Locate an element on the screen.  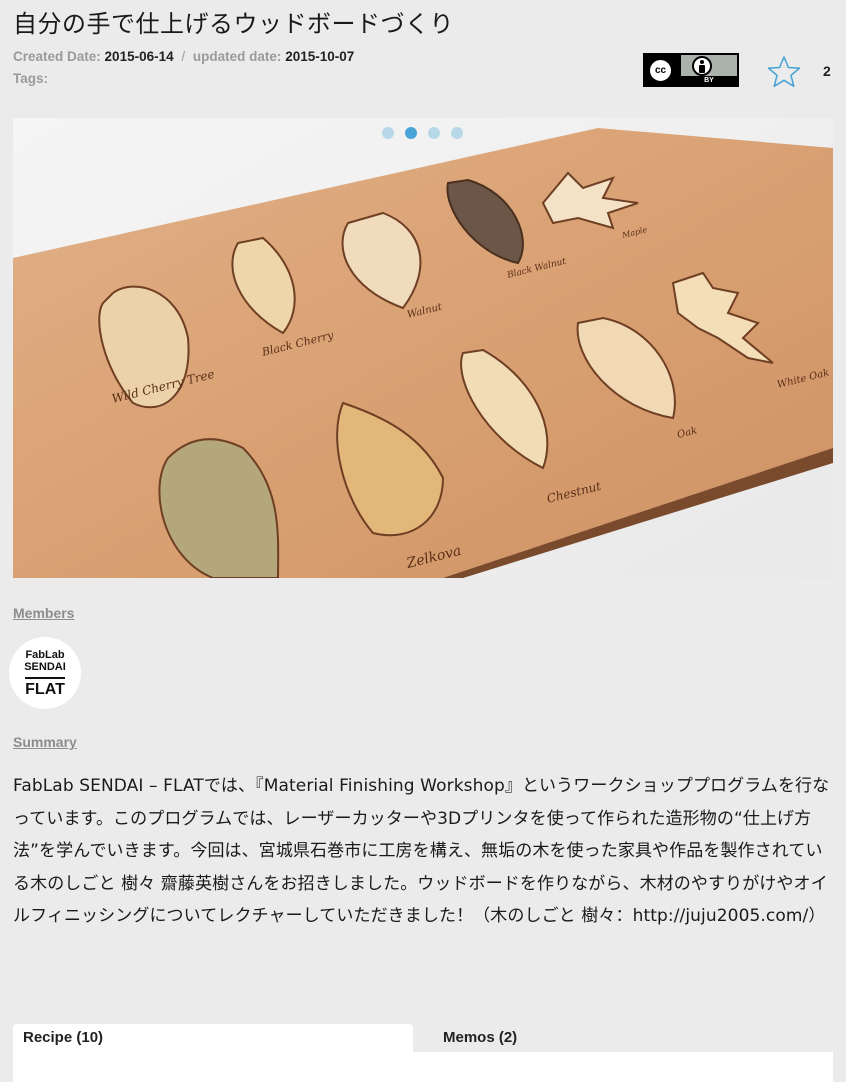
star-outline-icon is located at coordinates (784, 72).